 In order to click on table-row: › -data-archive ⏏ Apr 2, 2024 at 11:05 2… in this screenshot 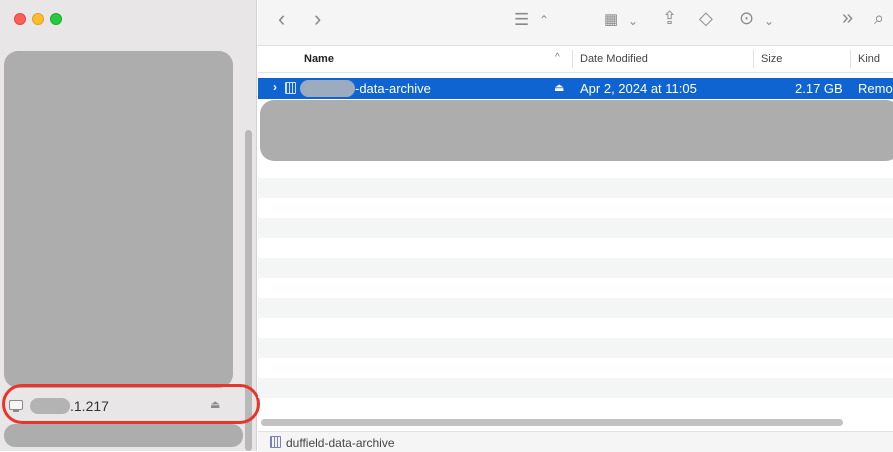, I will do `click(575, 88)`.